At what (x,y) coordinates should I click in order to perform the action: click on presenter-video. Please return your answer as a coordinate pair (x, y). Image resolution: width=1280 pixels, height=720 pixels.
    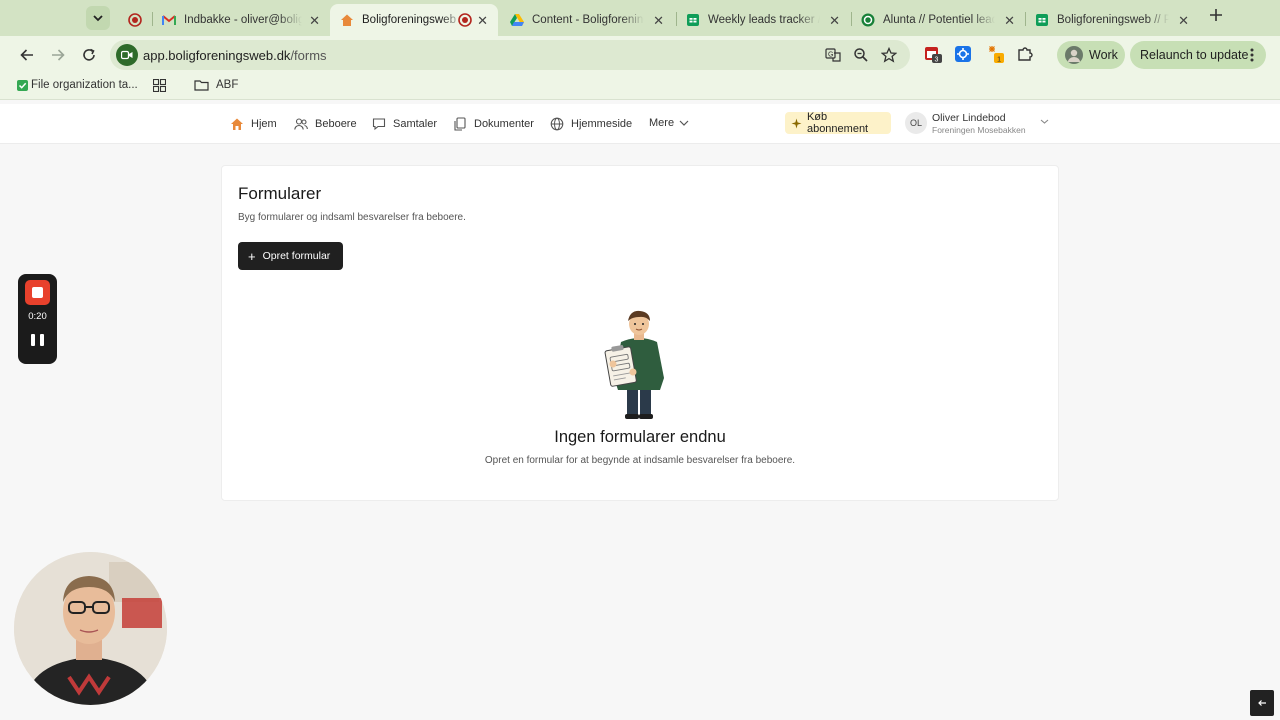
    Looking at the image, I should click on (90, 628).